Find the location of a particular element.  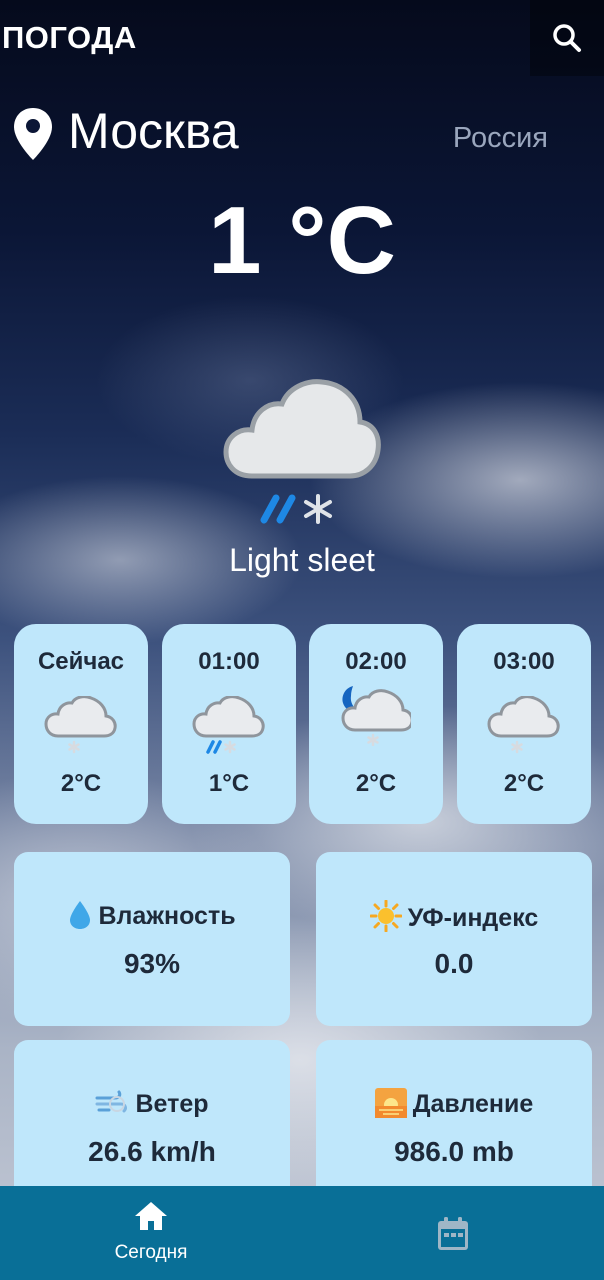

wind-label: Ветер is located at coordinates (172, 1104).